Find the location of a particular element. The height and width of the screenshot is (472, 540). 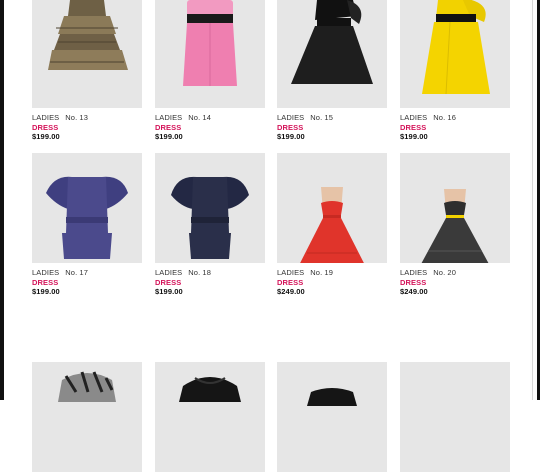

product-card: LADIES No. 15 DRESS $199.00 is located at coordinates (332, 71).